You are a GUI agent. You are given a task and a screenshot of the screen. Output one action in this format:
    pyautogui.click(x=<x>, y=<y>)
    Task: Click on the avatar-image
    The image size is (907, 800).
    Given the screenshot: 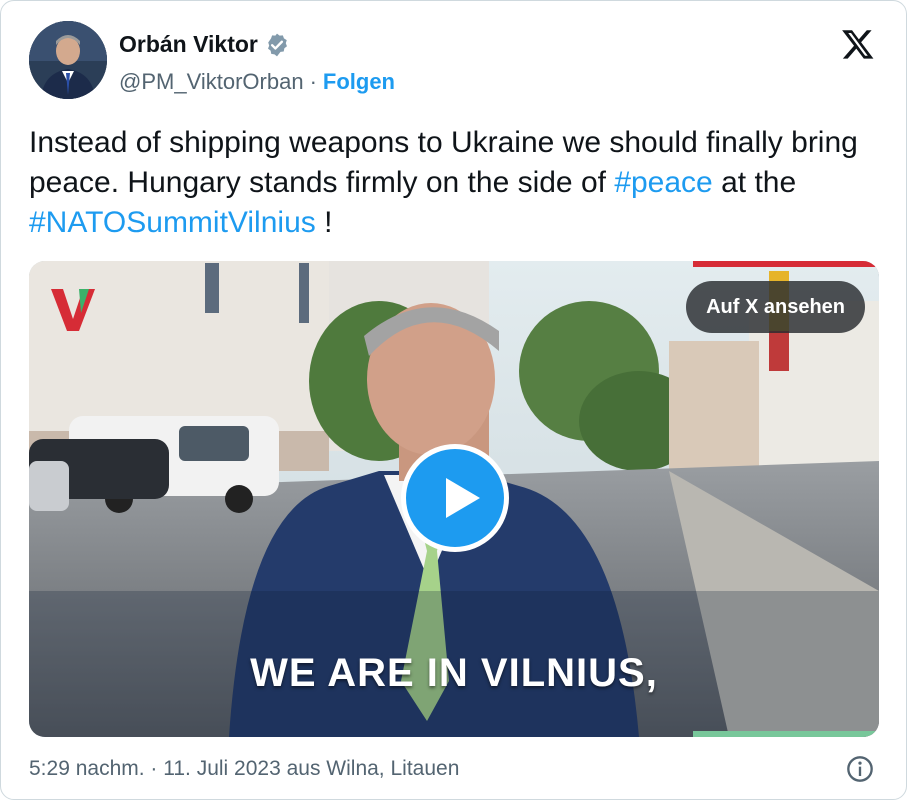 What is the action you would take?
    pyautogui.click(x=68, y=60)
    